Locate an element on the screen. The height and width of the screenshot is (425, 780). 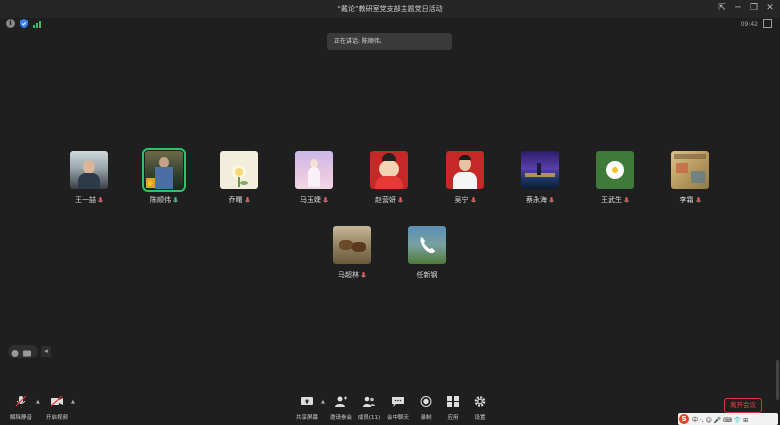
participant-name: 任新钢 is located at coordinates (427, 275).